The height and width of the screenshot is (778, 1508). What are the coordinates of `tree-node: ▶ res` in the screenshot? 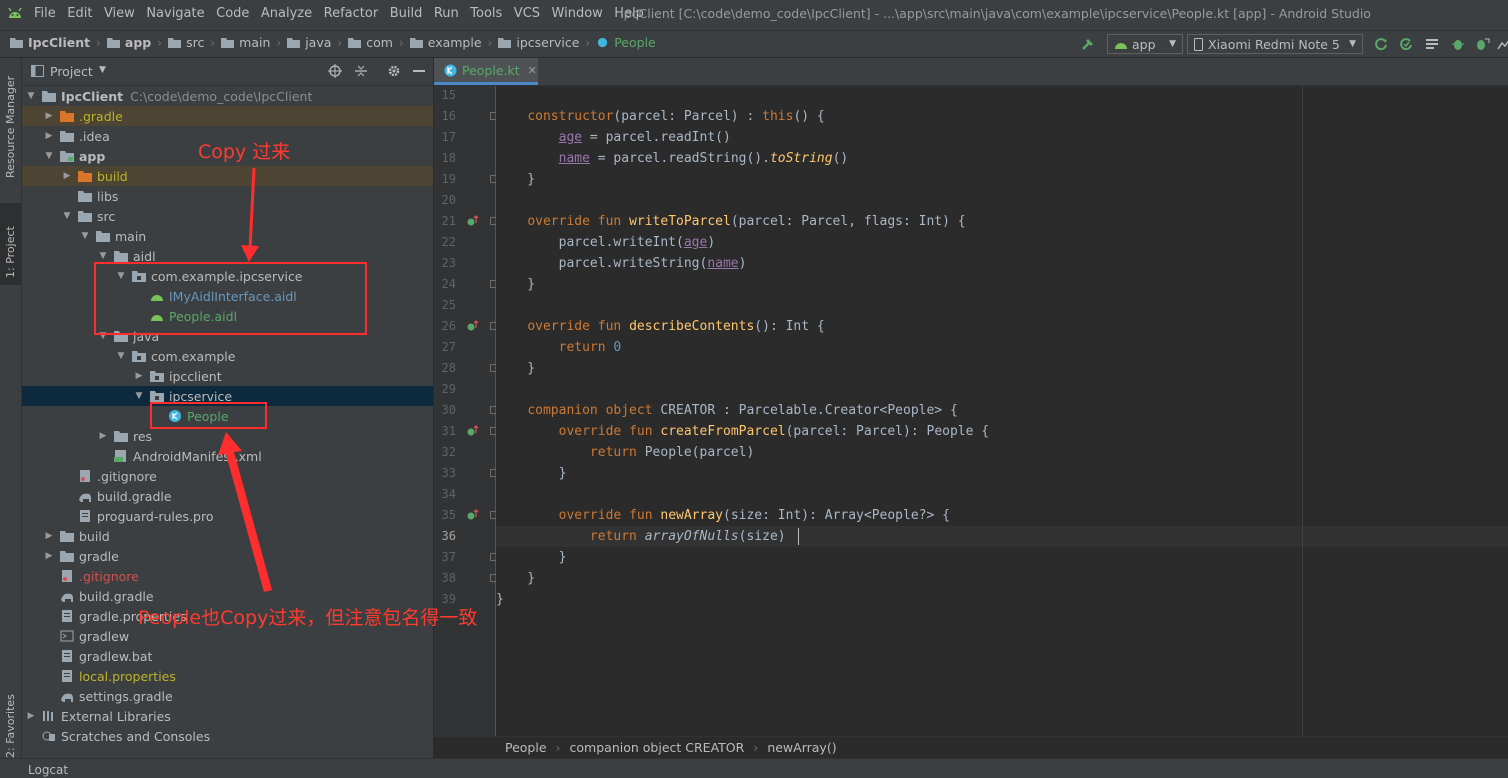 It's located at (227, 436).